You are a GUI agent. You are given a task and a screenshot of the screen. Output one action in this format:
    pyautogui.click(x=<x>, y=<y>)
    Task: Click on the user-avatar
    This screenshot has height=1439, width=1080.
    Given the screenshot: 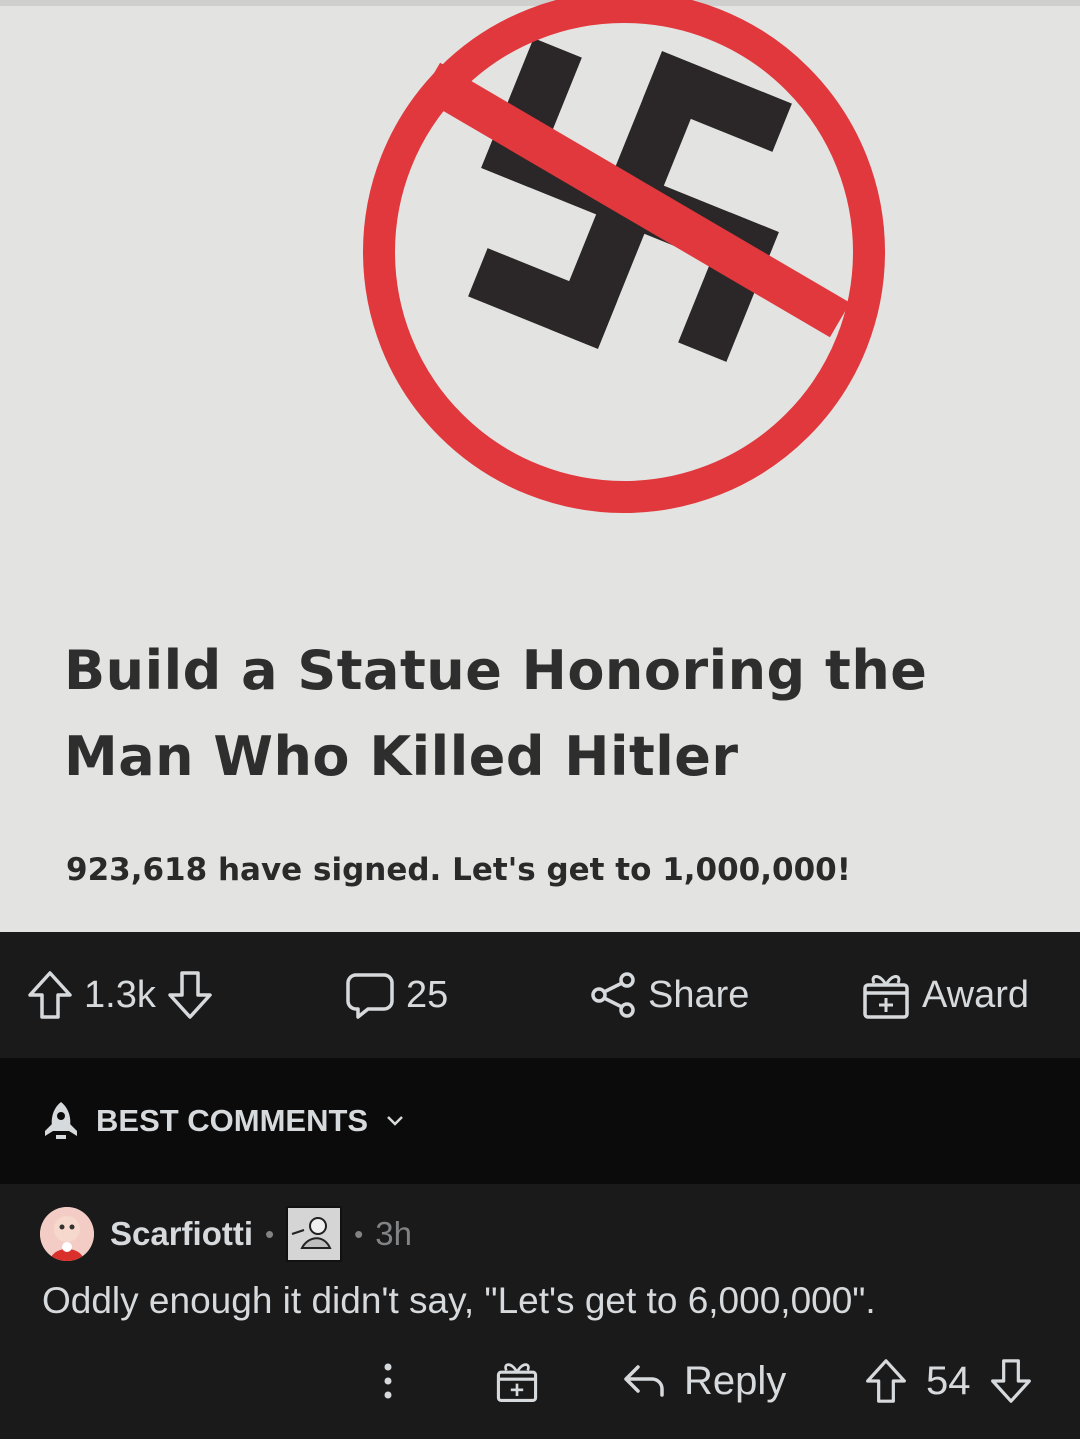 What is the action you would take?
    pyautogui.click(x=67, y=1234)
    